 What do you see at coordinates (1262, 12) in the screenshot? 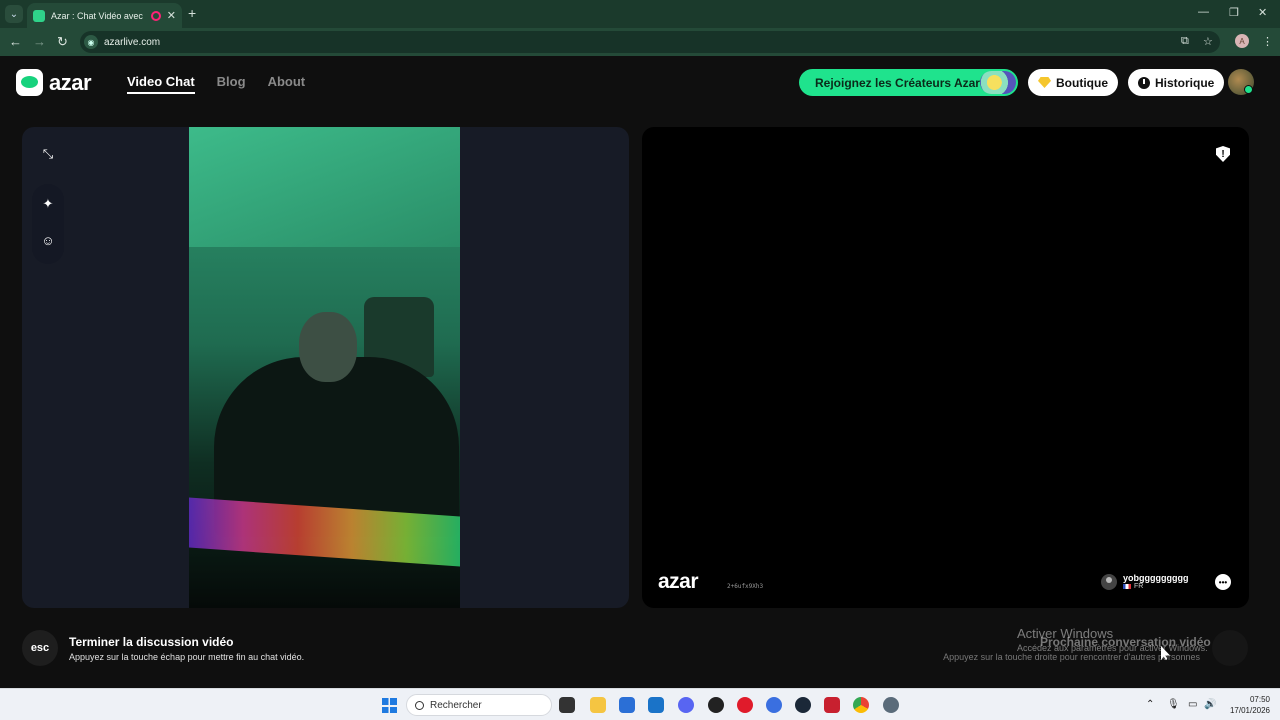
I see `close-window-icon: ✕` at bounding box center [1262, 12].